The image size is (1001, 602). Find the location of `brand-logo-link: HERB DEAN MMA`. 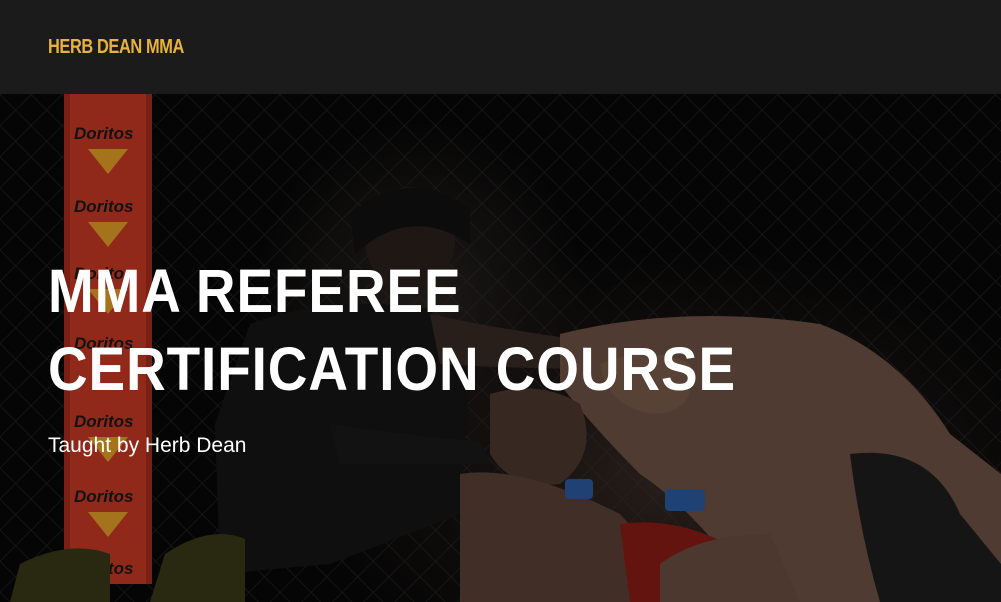

brand-logo-link: HERB DEAN MMA is located at coordinates (116, 47).